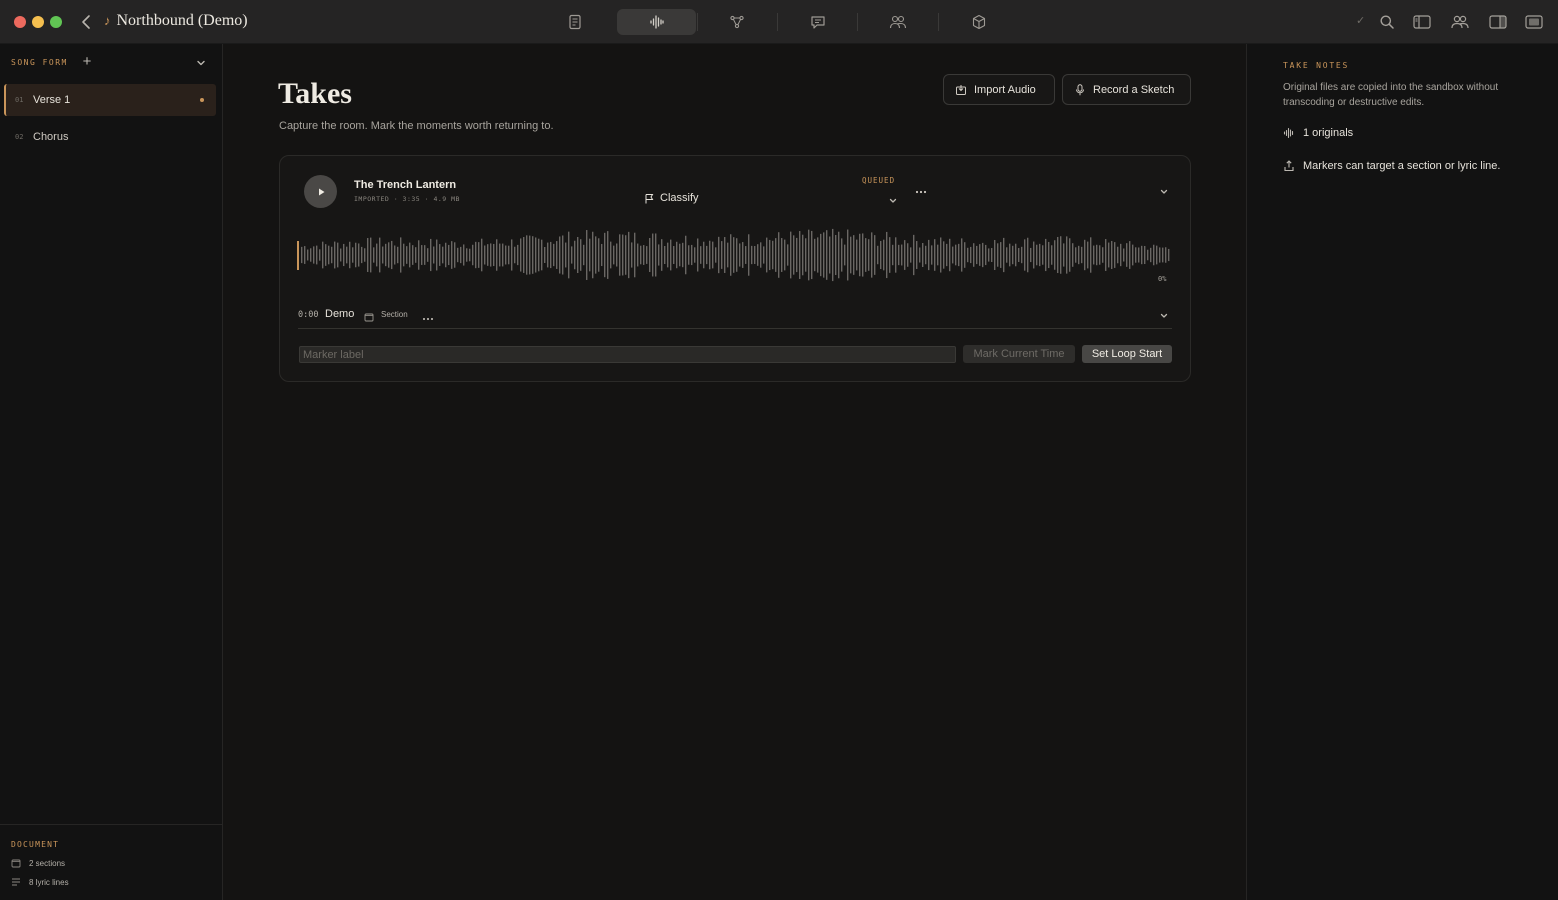 The height and width of the screenshot is (900, 1558). What do you see at coordinates (1019, 354) in the screenshot?
I see `mark-current-time-button: Mark Current Time` at bounding box center [1019, 354].